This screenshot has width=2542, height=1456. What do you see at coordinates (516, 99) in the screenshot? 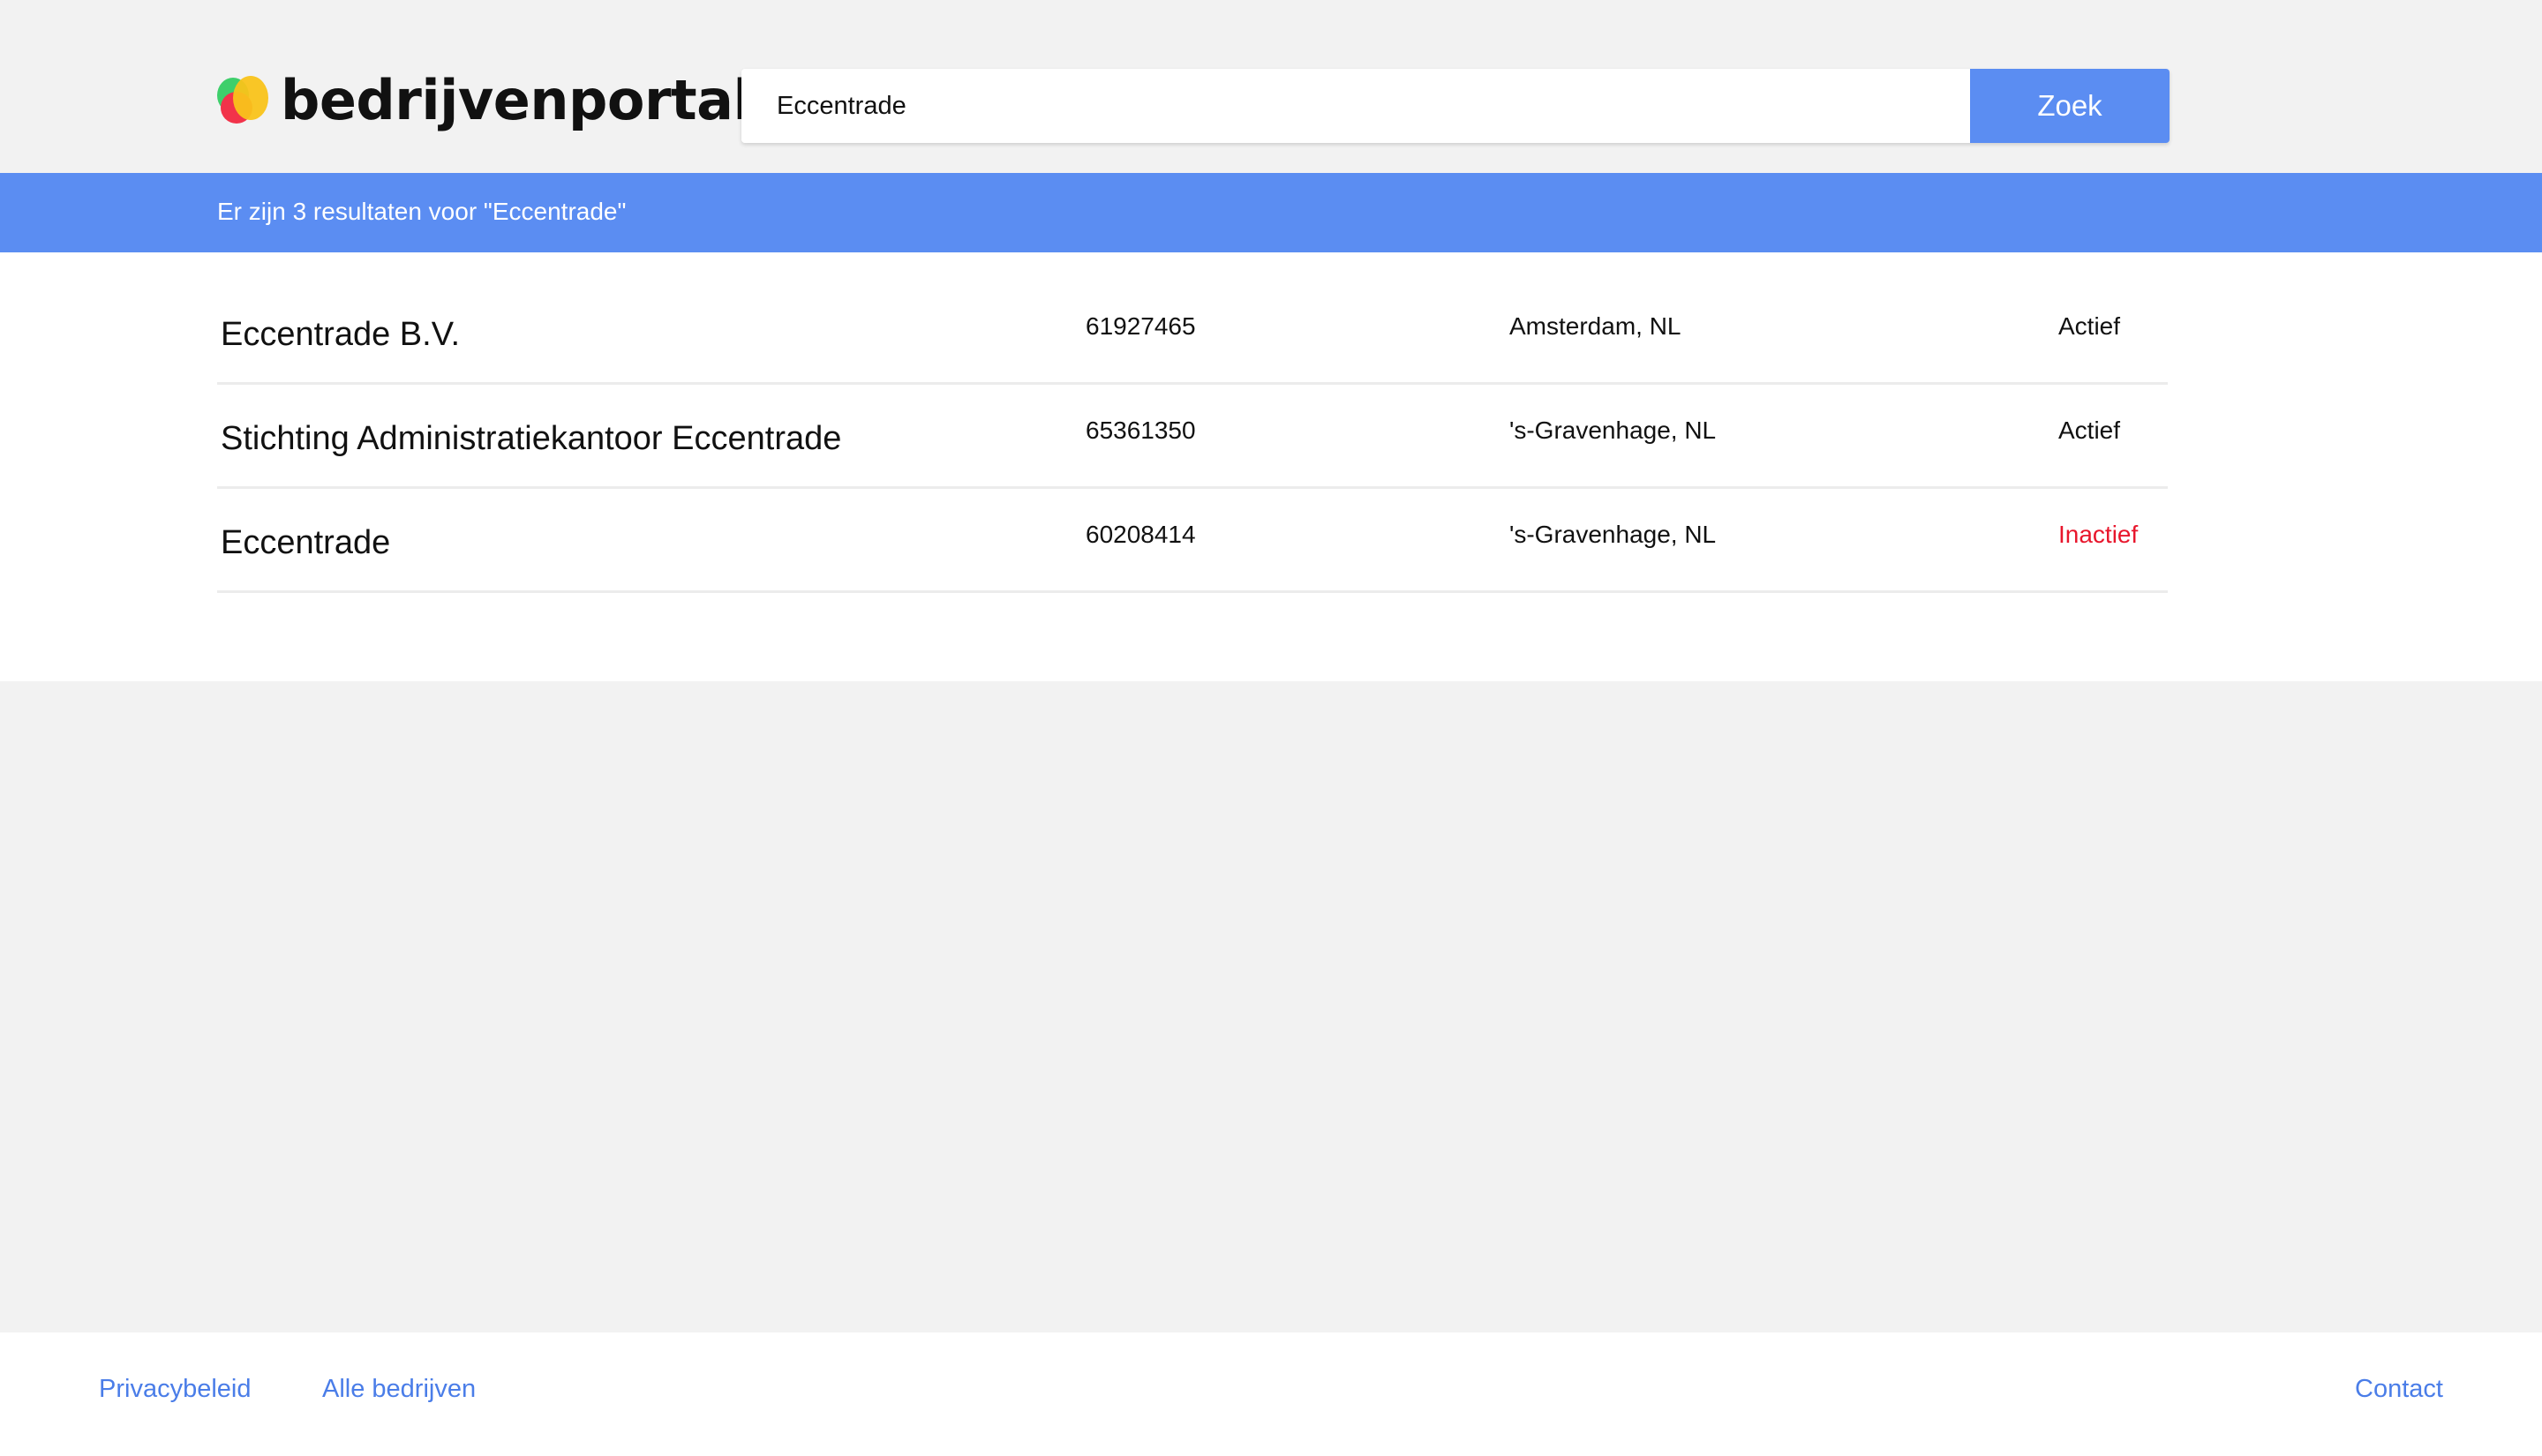
I see `brand-name: bedrijvenportal` at bounding box center [516, 99].